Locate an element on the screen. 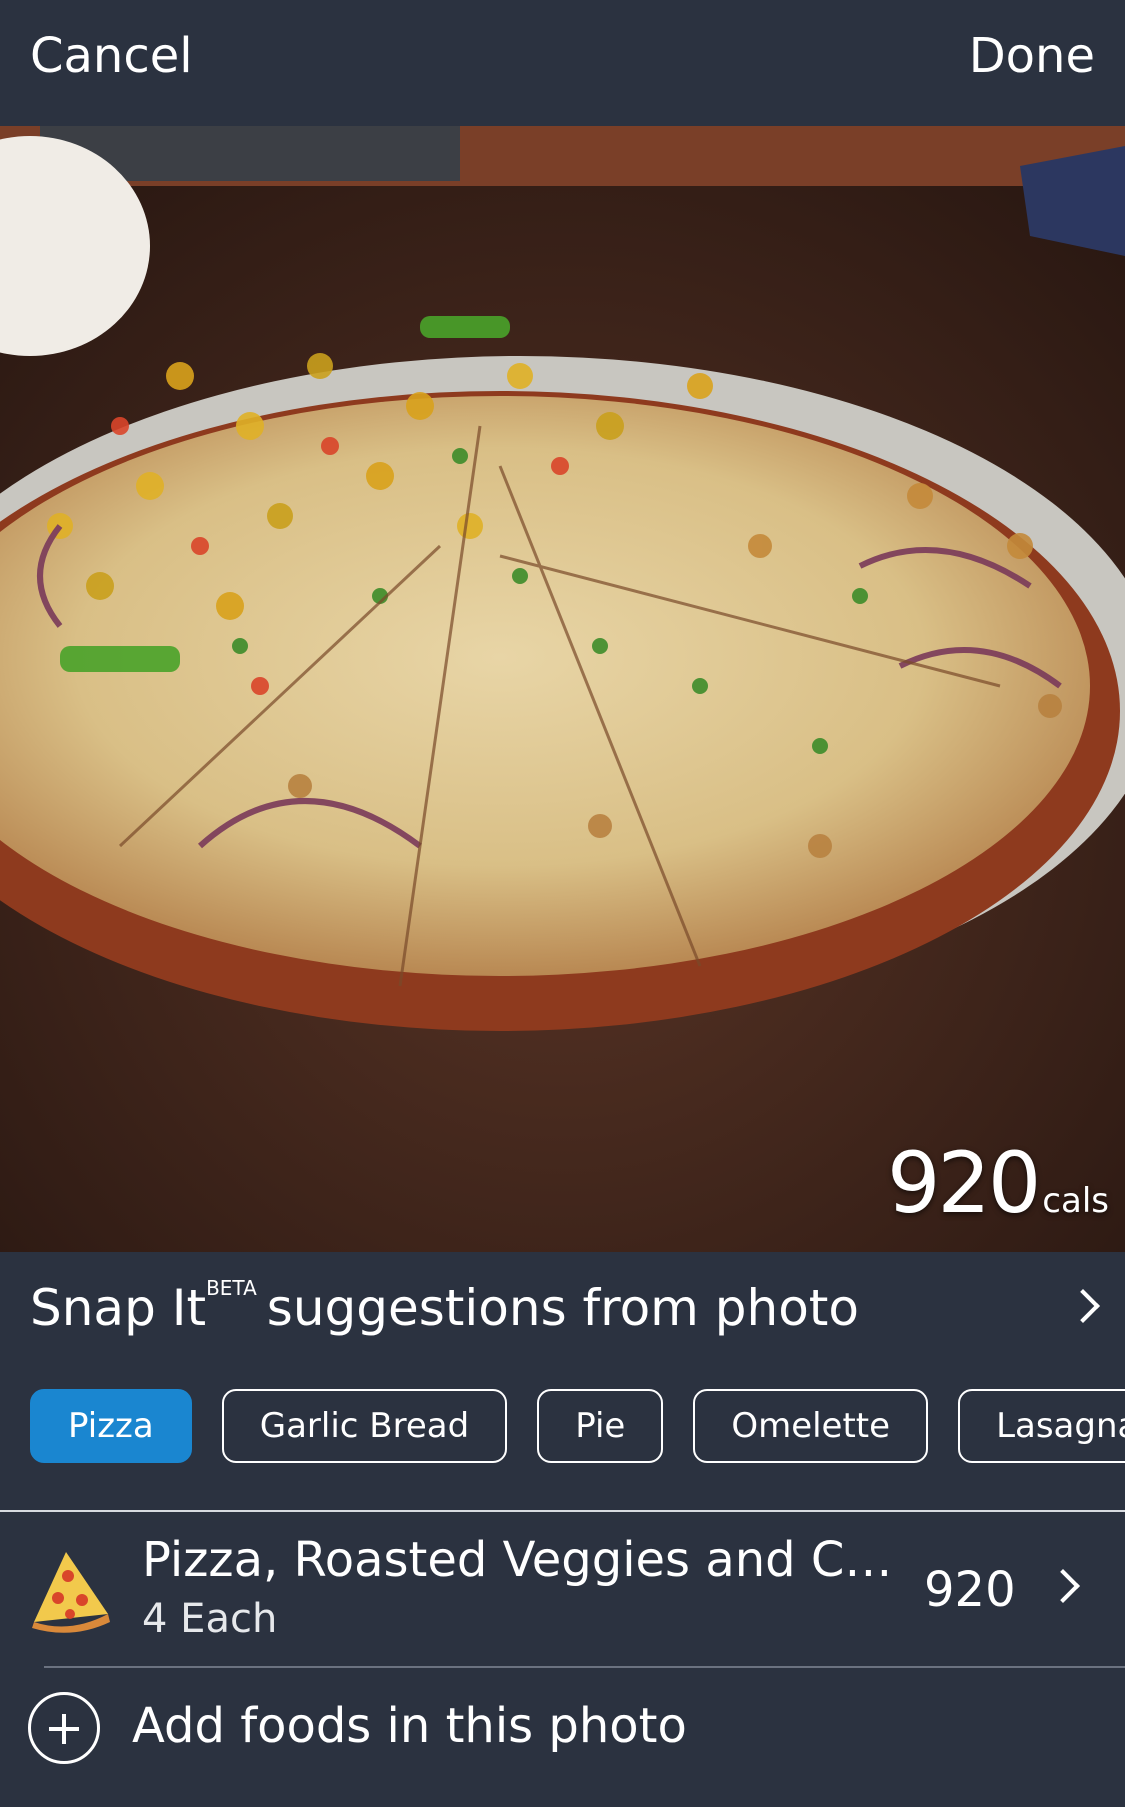  chip-lasagna: Lasagna is located at coordinates (1041, 1426).